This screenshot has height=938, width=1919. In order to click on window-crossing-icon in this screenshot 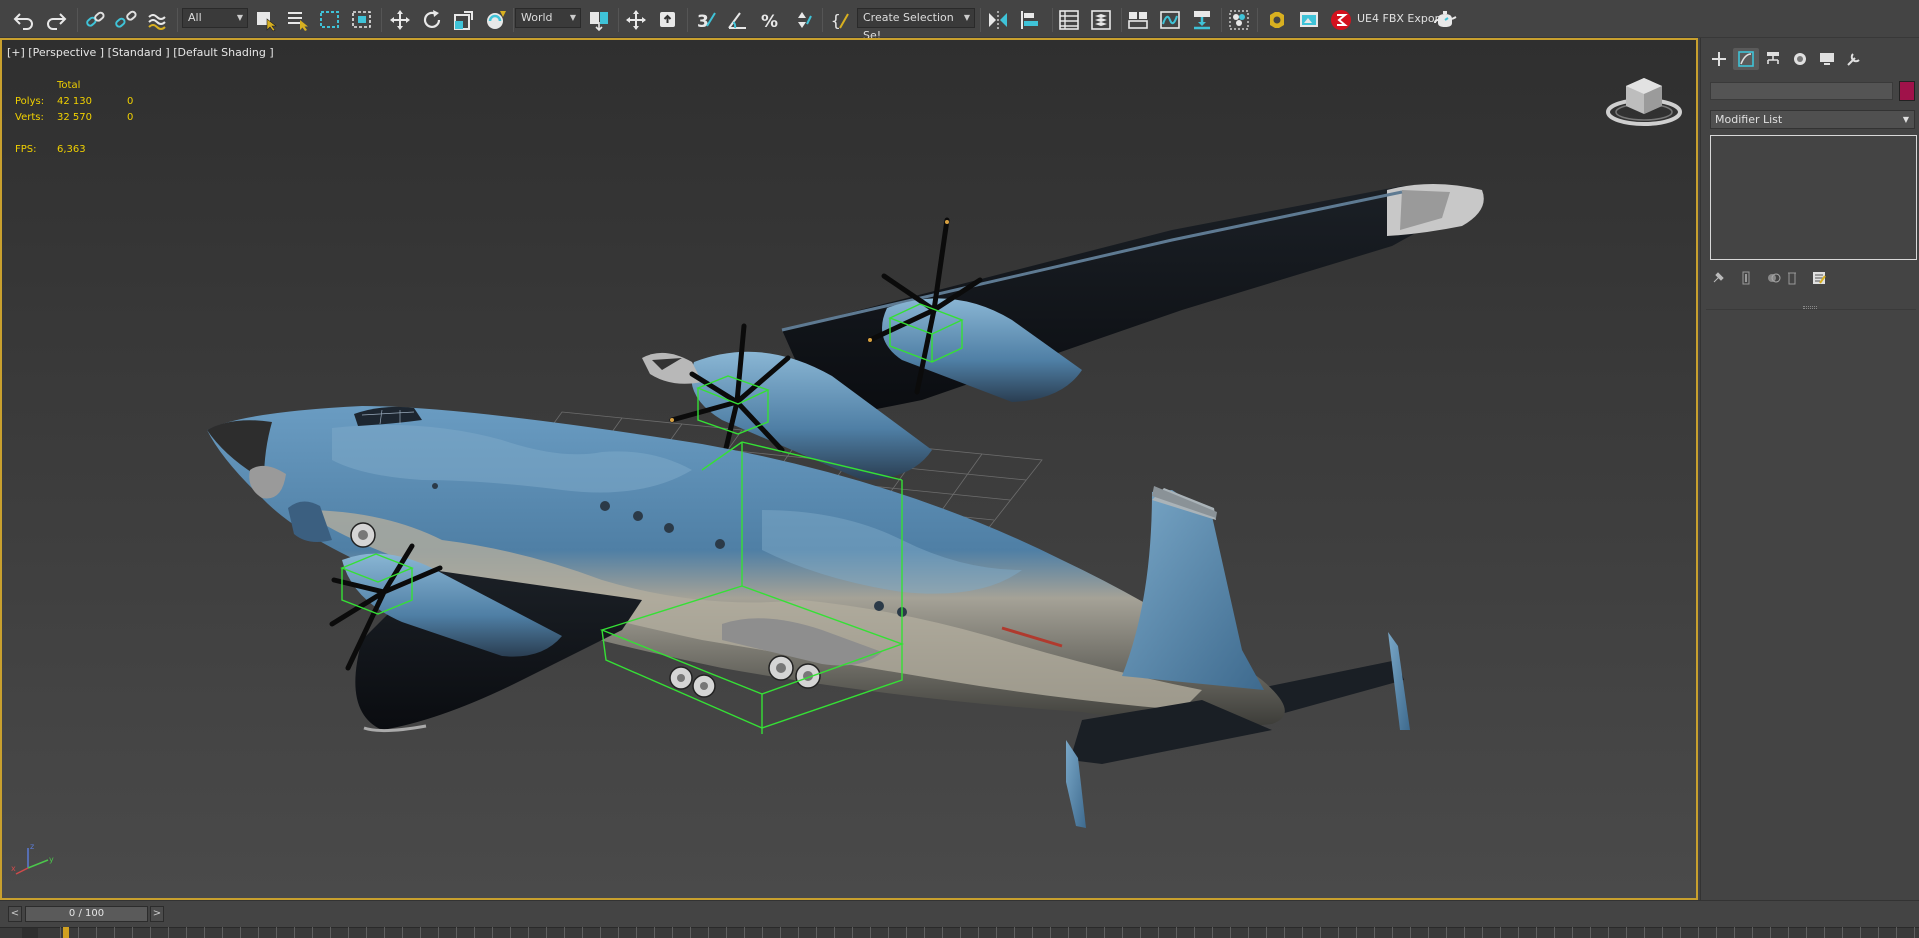, I will do `click(362, 20)`.